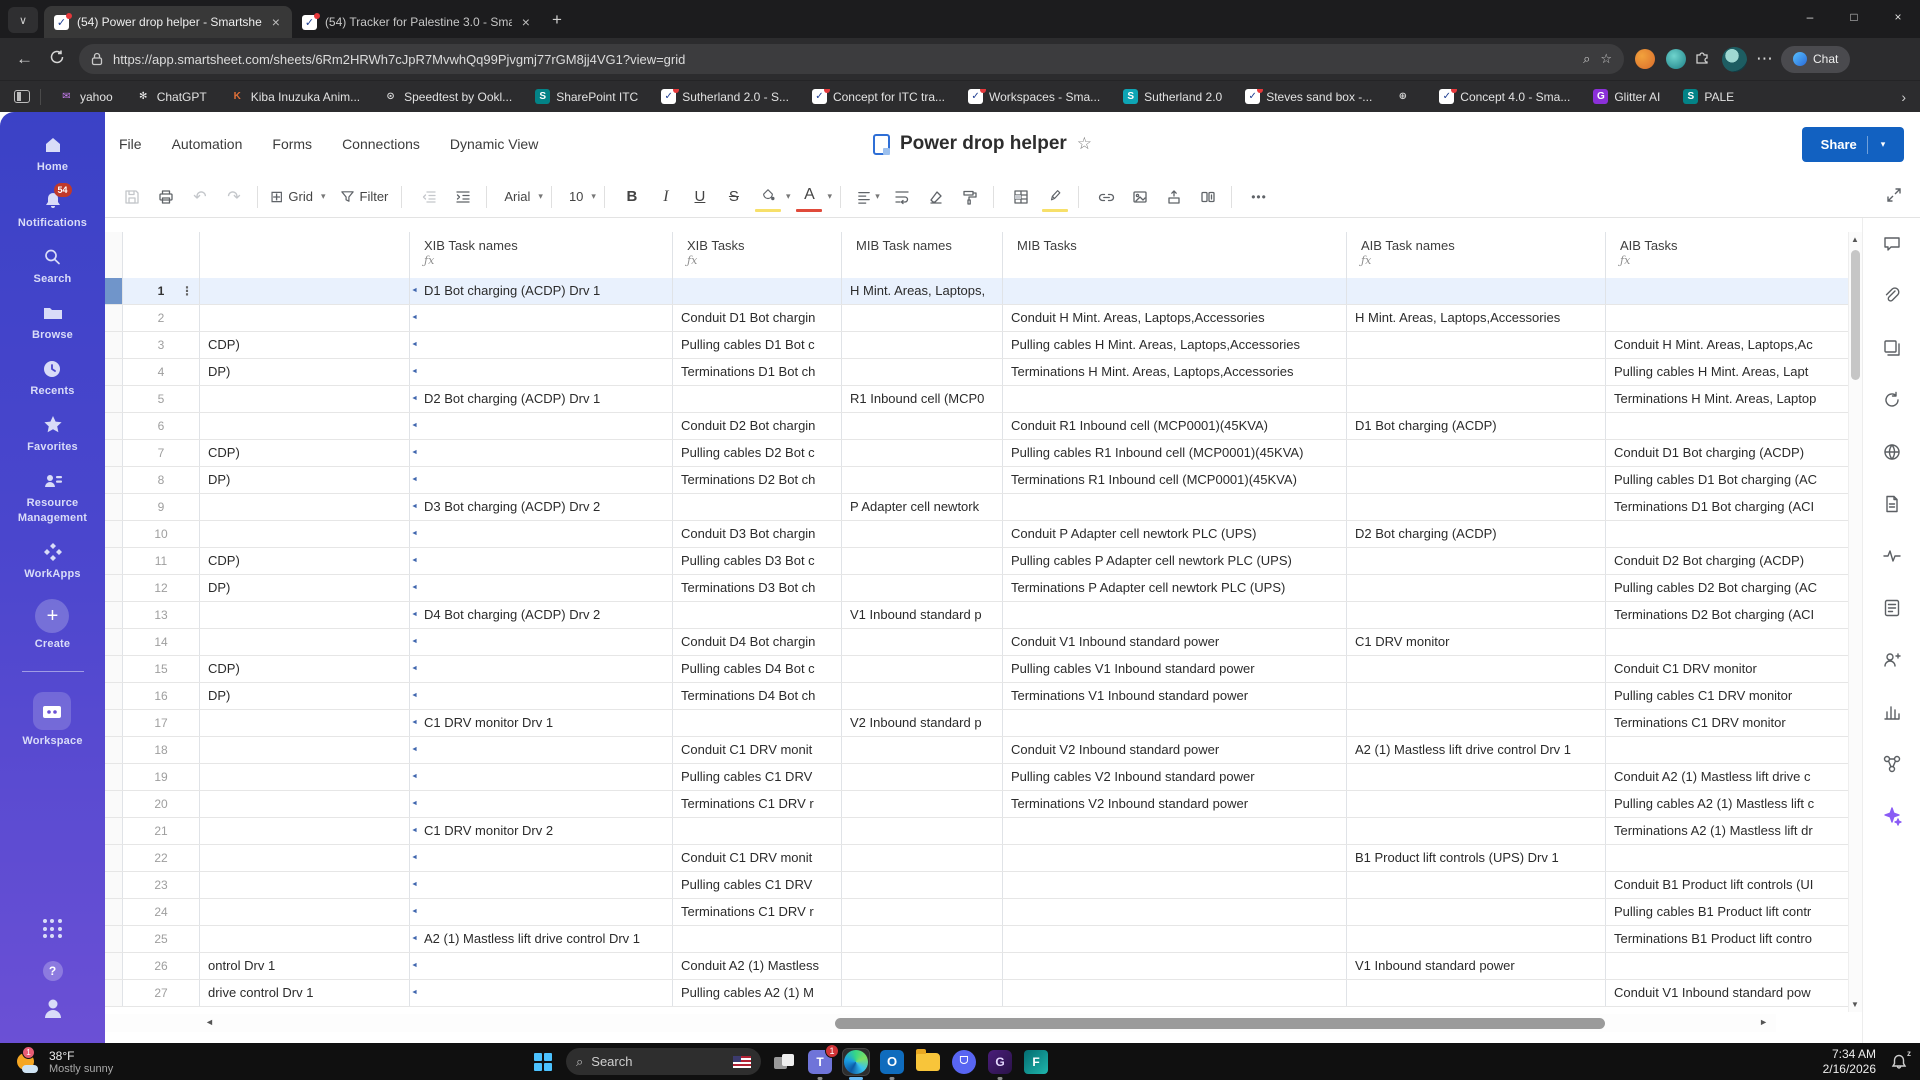  I want to click on new-tab-button: +, so click(557, 20).